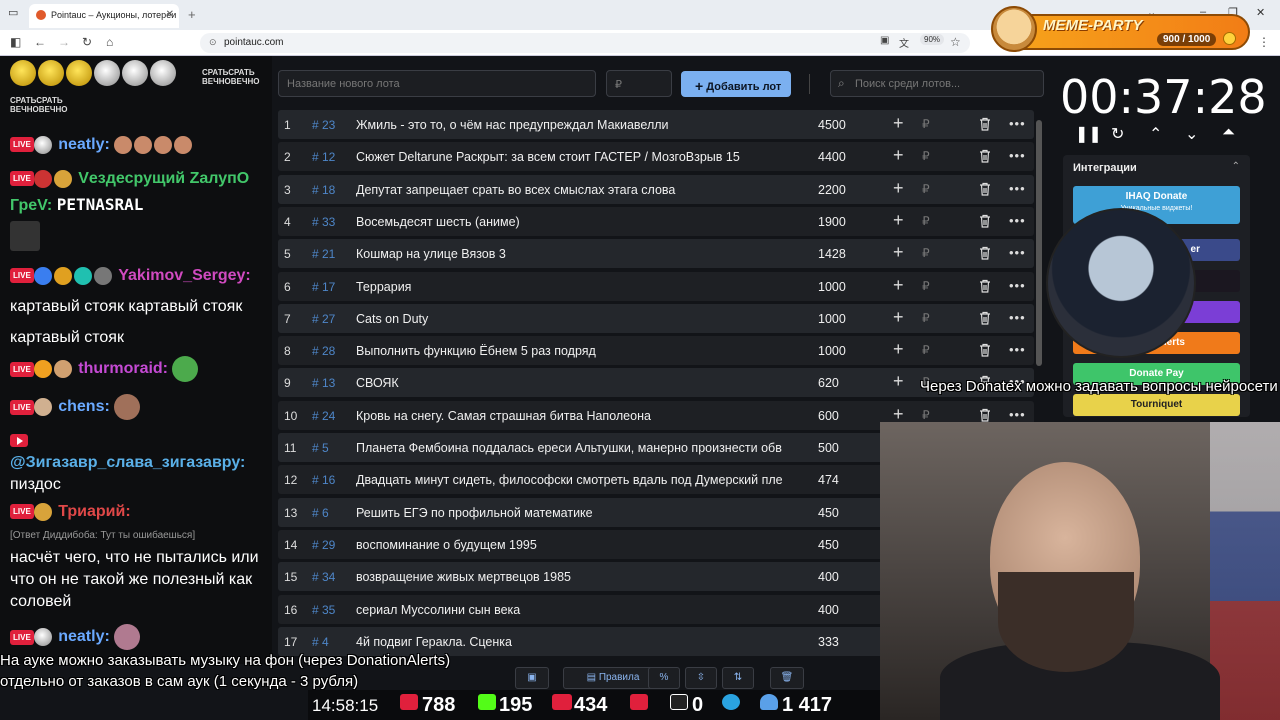 This screenshot has height=720, width=1280. Describe the element at coordinates (15, 42) in the screenshot. I see `sidebar-toggle-icon: ◧` at that location.